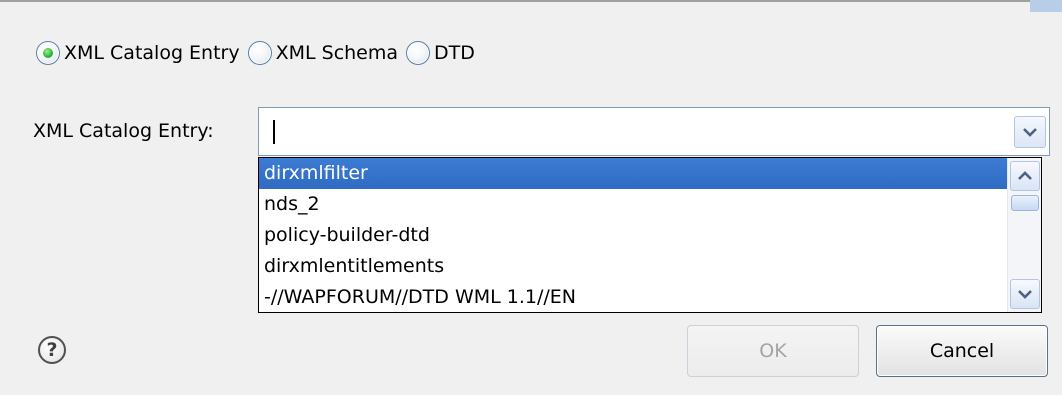 This screenshot has width=1062, height=395. I want to click on window-top-border, so click(531, 6).